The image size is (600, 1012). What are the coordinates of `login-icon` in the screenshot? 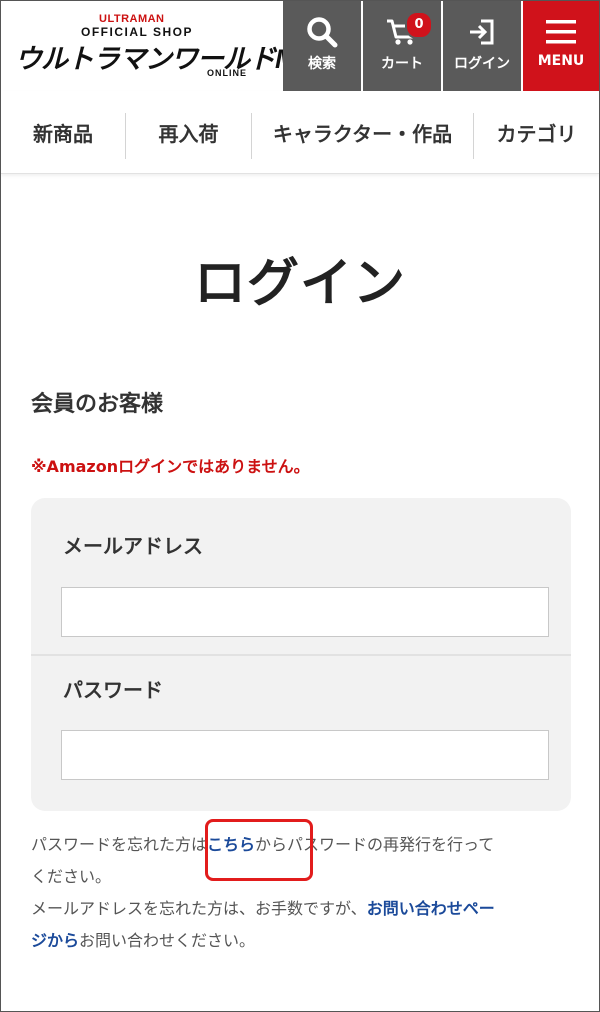 It's located at (482, 32).